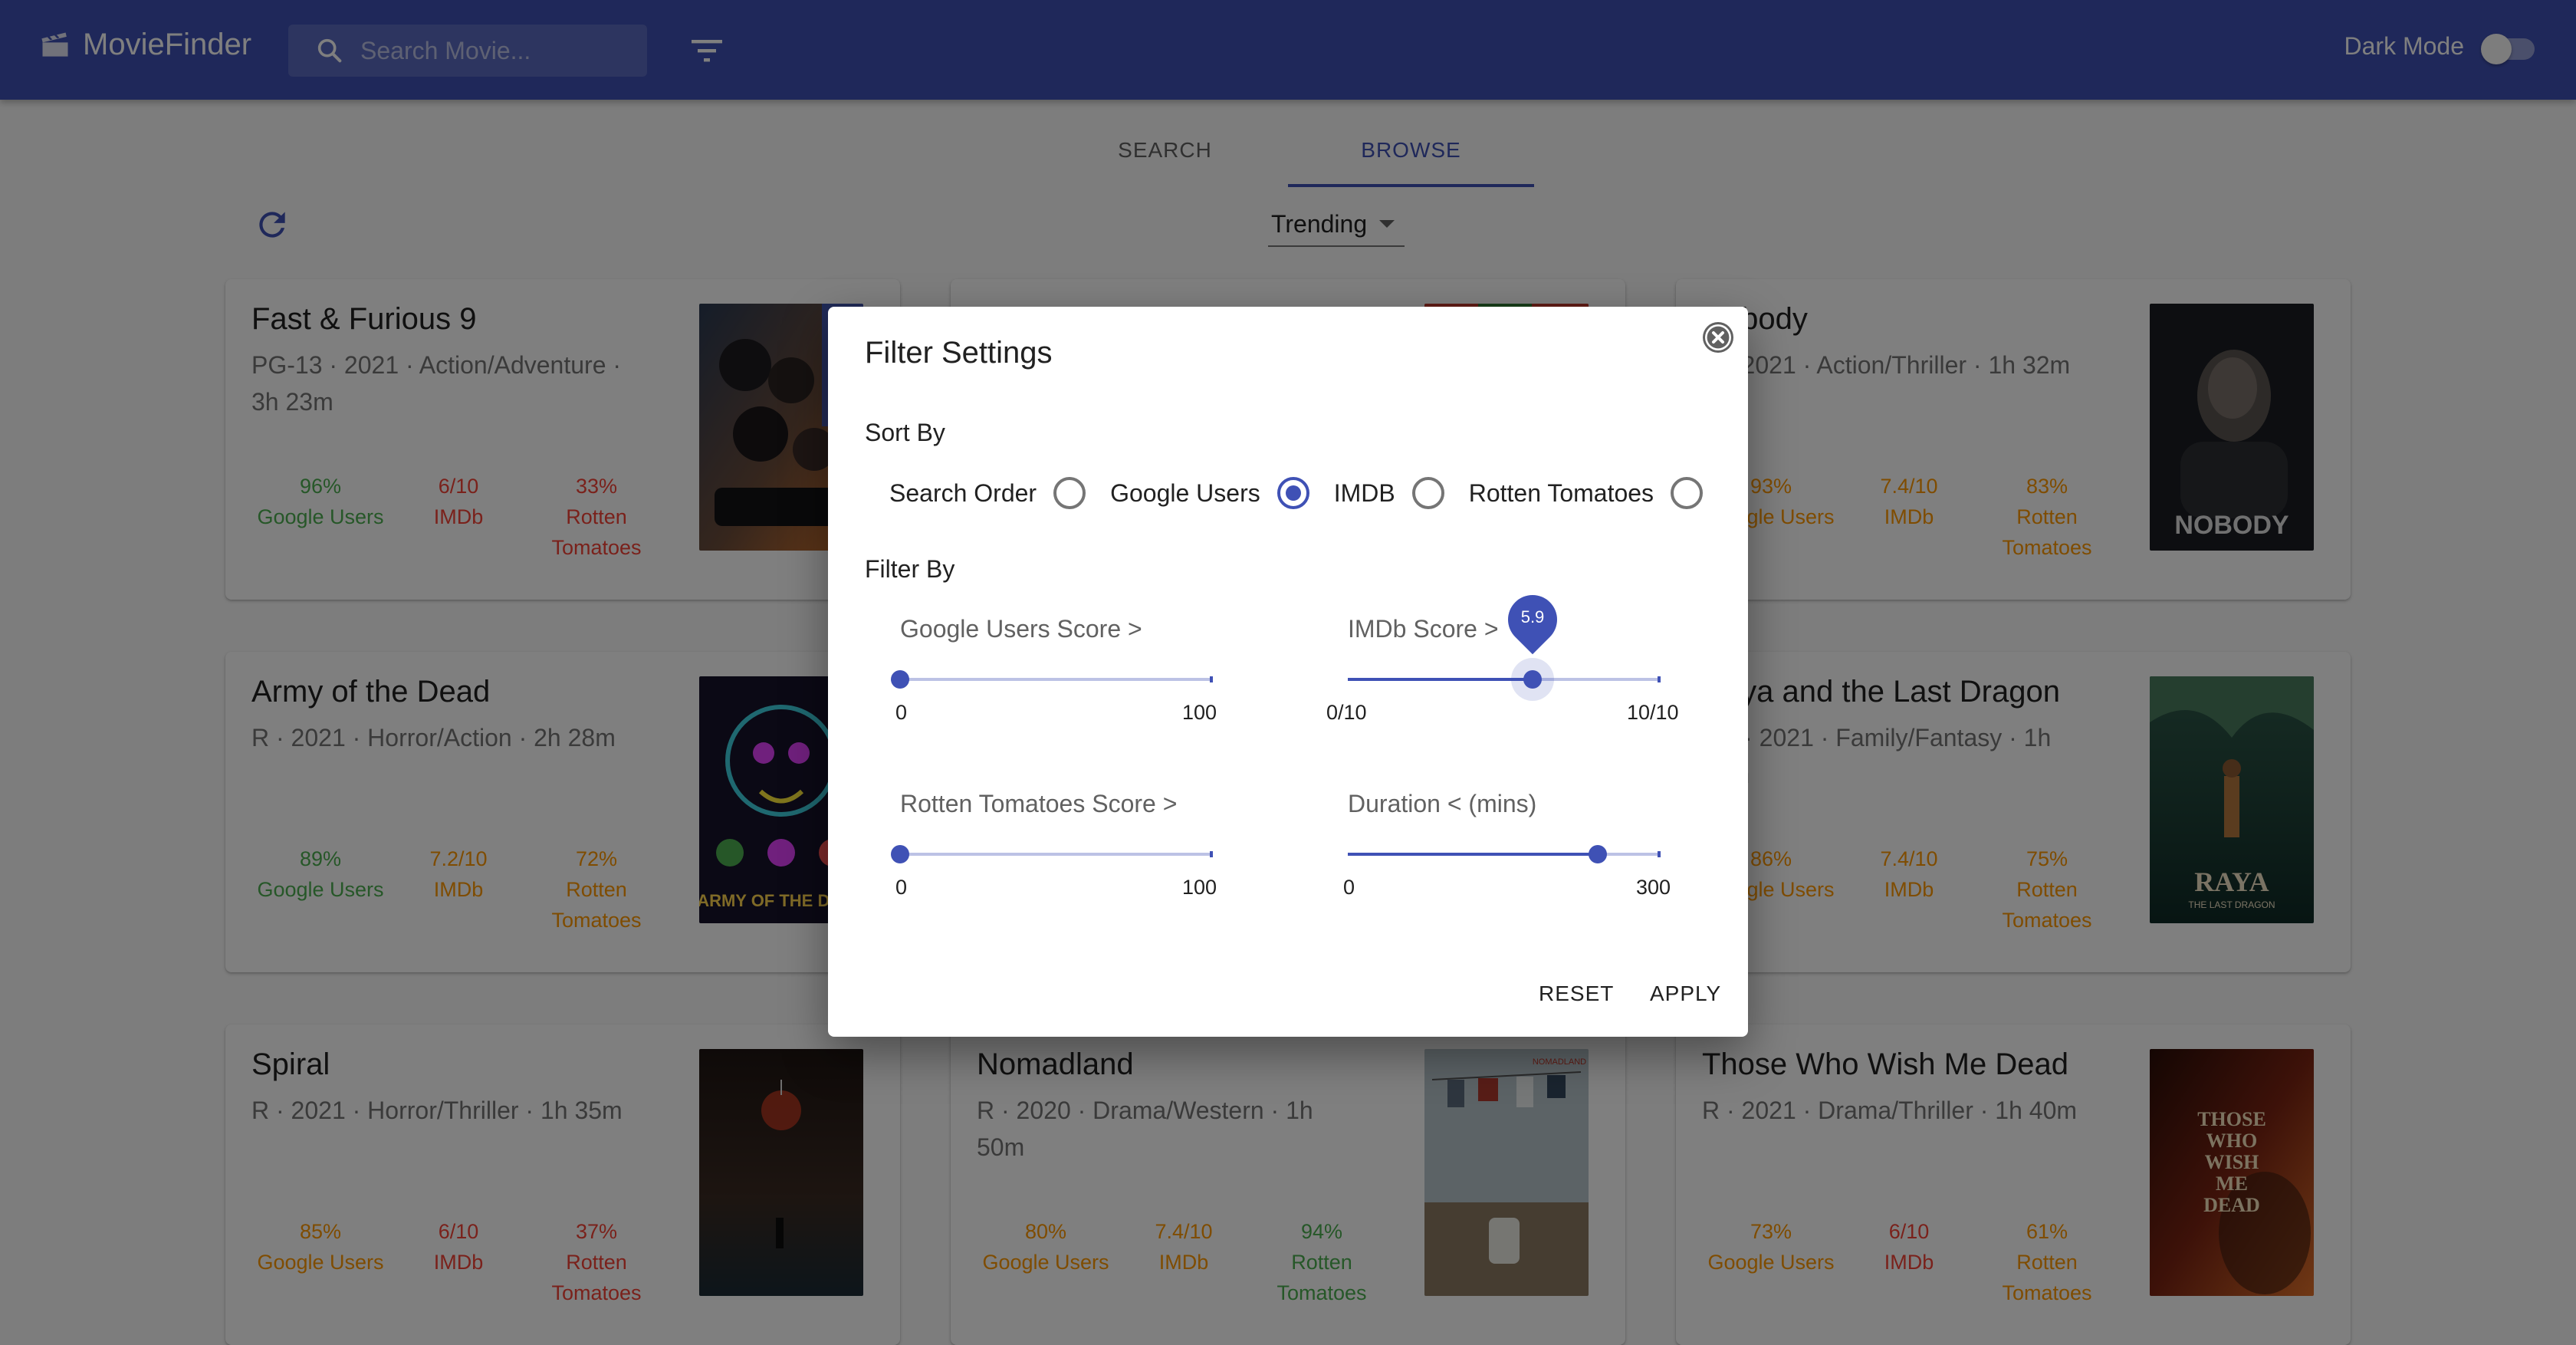 Image resolution: width=2576 pixels, height=1345 pixels. I want to click on imdb-score-slider: IMDb Score > 5.9 0/10 10/10, so click(1528, 676).